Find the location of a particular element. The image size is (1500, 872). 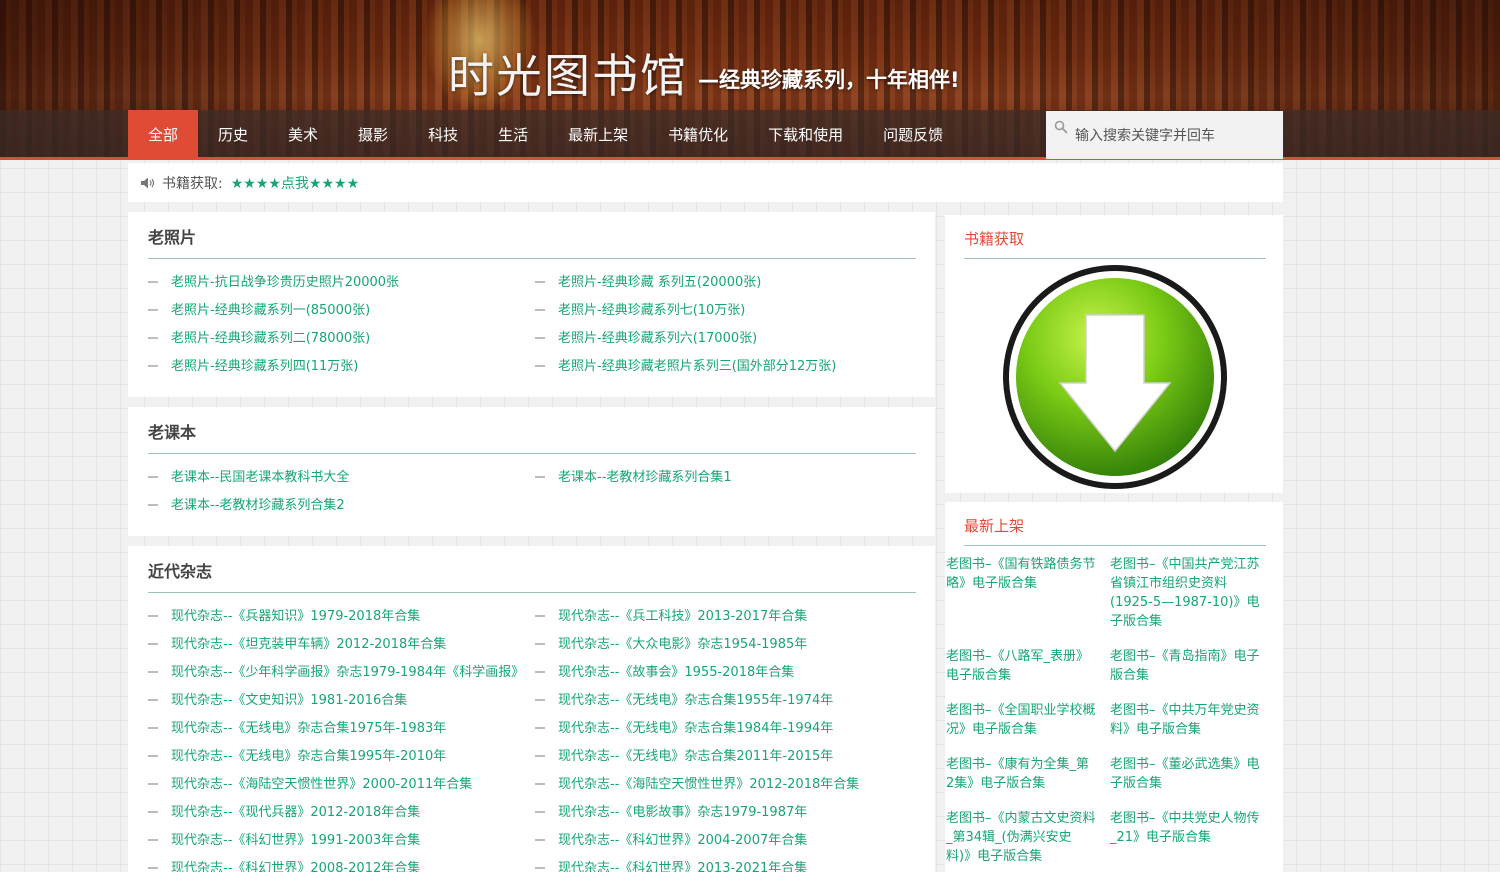

search-box is located at coordinates (1164, 135).